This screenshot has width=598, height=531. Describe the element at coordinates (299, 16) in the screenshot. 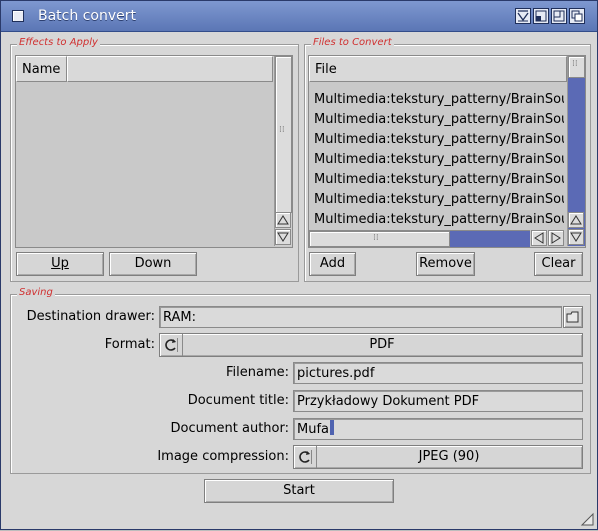

I see `title-bar: Batch convert` at that location.